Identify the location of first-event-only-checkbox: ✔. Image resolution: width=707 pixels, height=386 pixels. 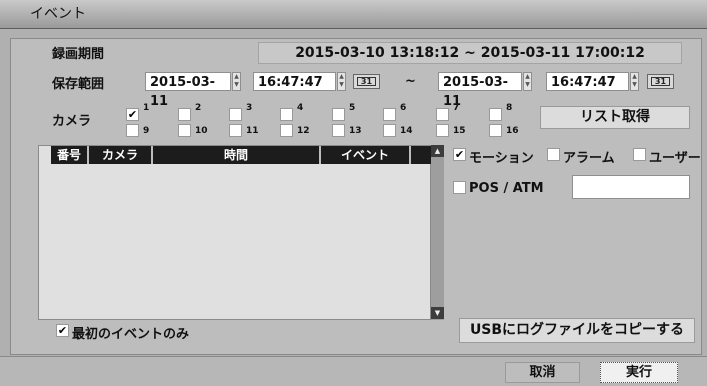
(62, 330).